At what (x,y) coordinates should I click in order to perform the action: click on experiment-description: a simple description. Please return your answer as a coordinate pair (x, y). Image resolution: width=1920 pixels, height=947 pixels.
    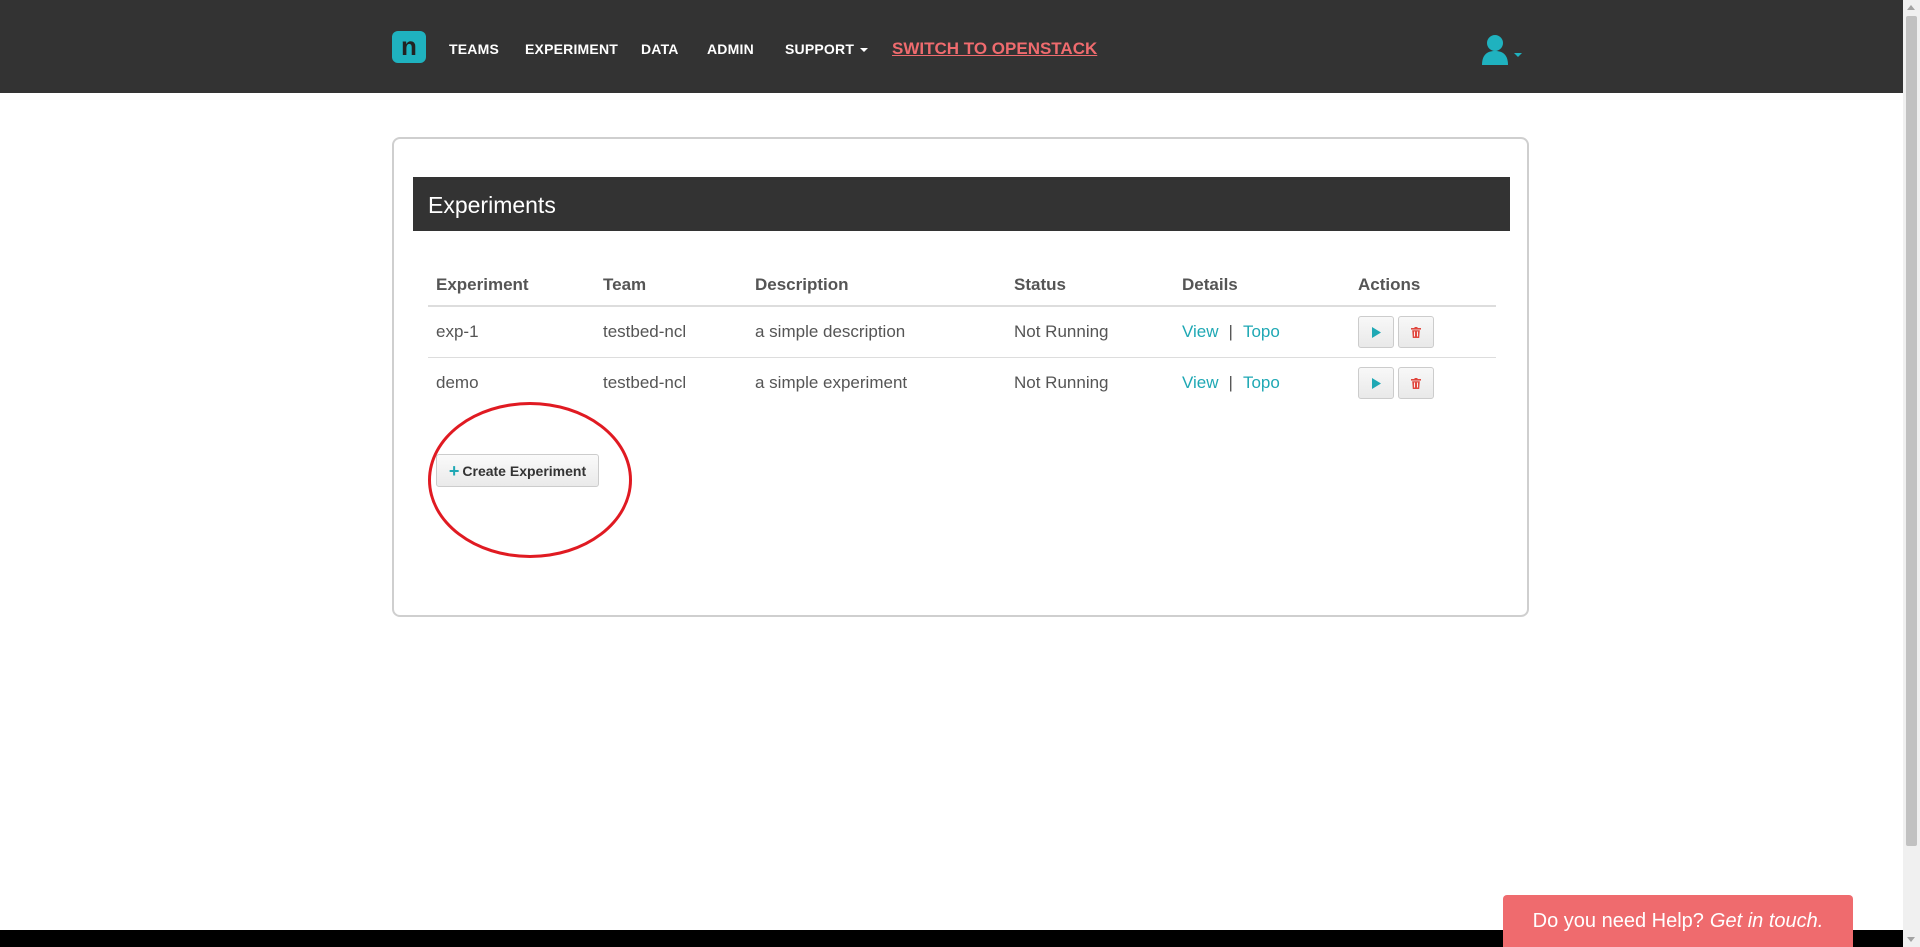
    Looking at the image, I should click on (876, 332).